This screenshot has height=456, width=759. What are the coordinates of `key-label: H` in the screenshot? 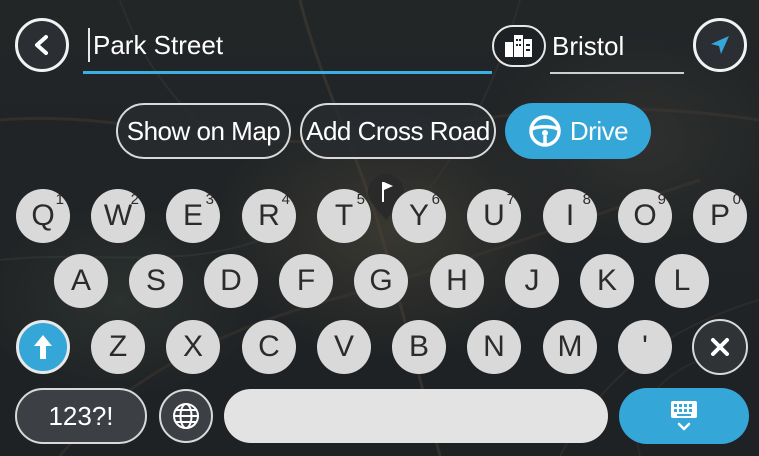 It's located at (457, 280).